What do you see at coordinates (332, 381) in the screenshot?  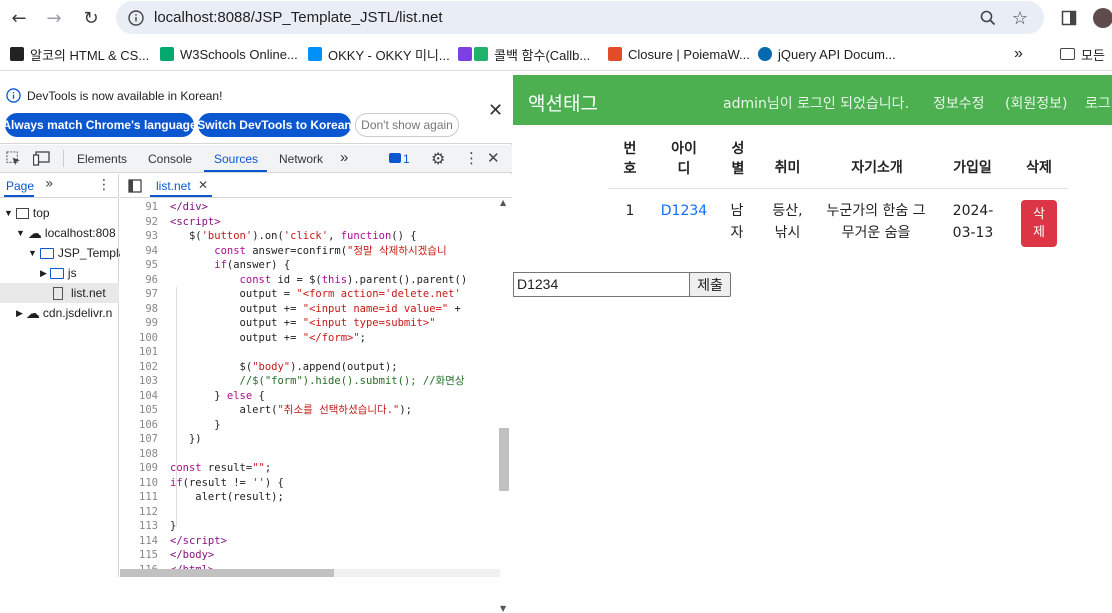 I see `code-line: //$("form").hide().submit(); //화면상` at bounding box center [332, 381].